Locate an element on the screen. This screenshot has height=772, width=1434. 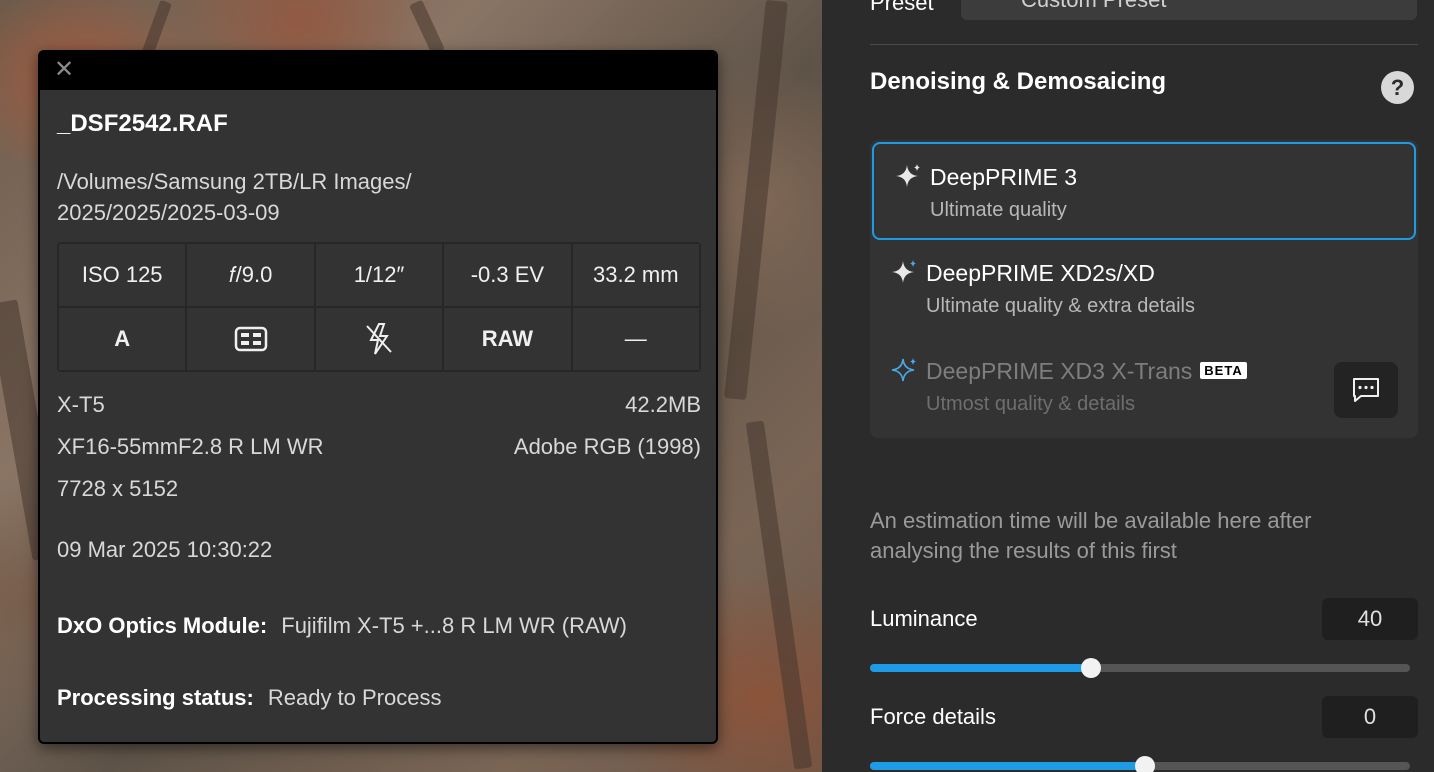
shutter-value: 1/12″ is located at coordinates (379, 275).